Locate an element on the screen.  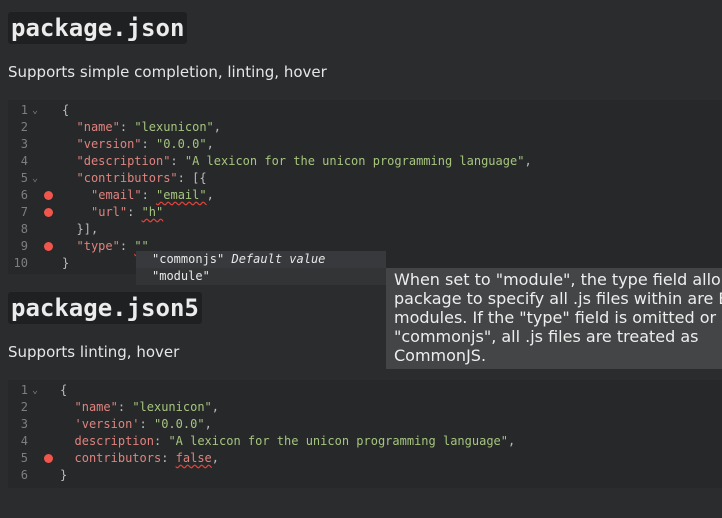
demo2-title-code: package.json5 is located at coordinates (105, 308).